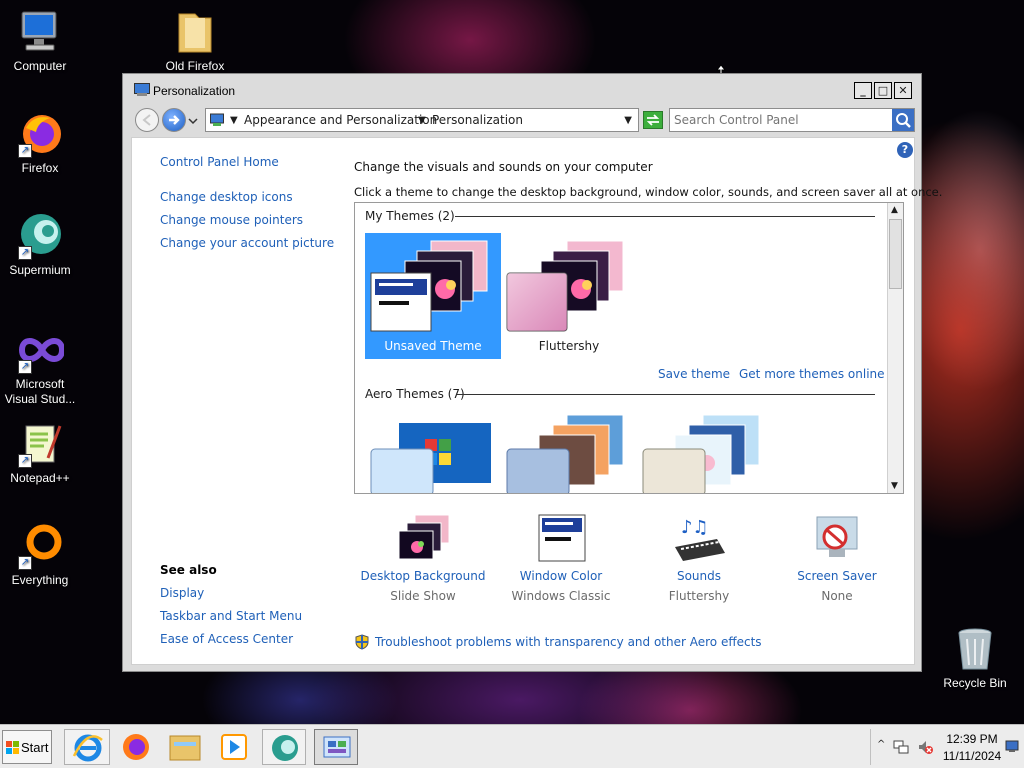 This screenshot has width=1024, height=768. Describe the element at coordinates (903, 90) in the screenshot. I see `close-button: ✕` at that location.